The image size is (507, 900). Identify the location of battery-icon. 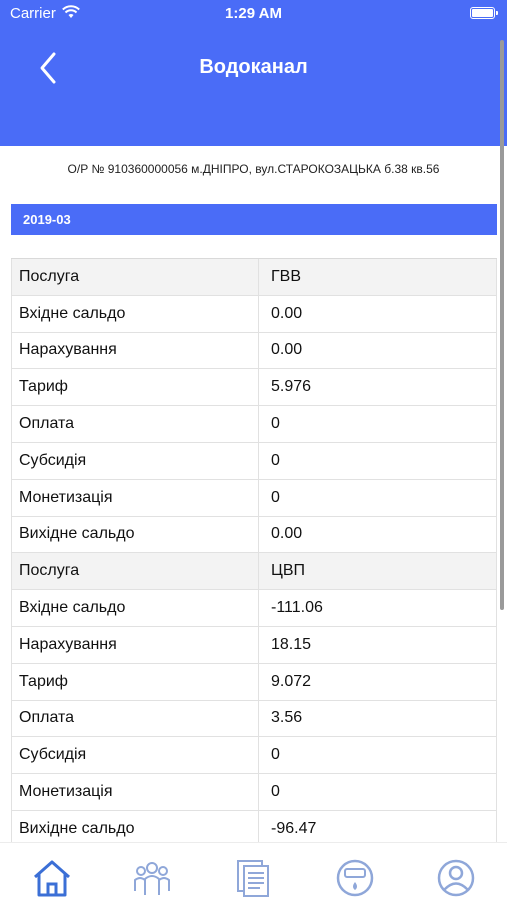
(484, 13).